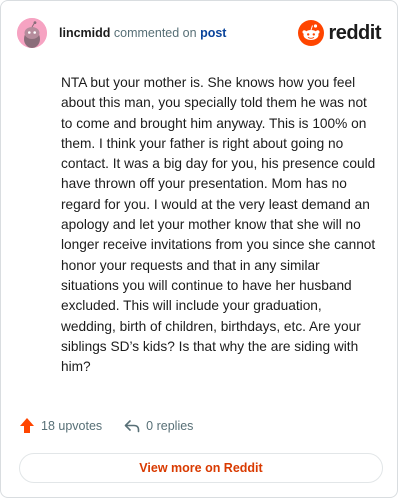  I want to click on comment-header: lincmidd commented on post reddit, so click(199, 33).